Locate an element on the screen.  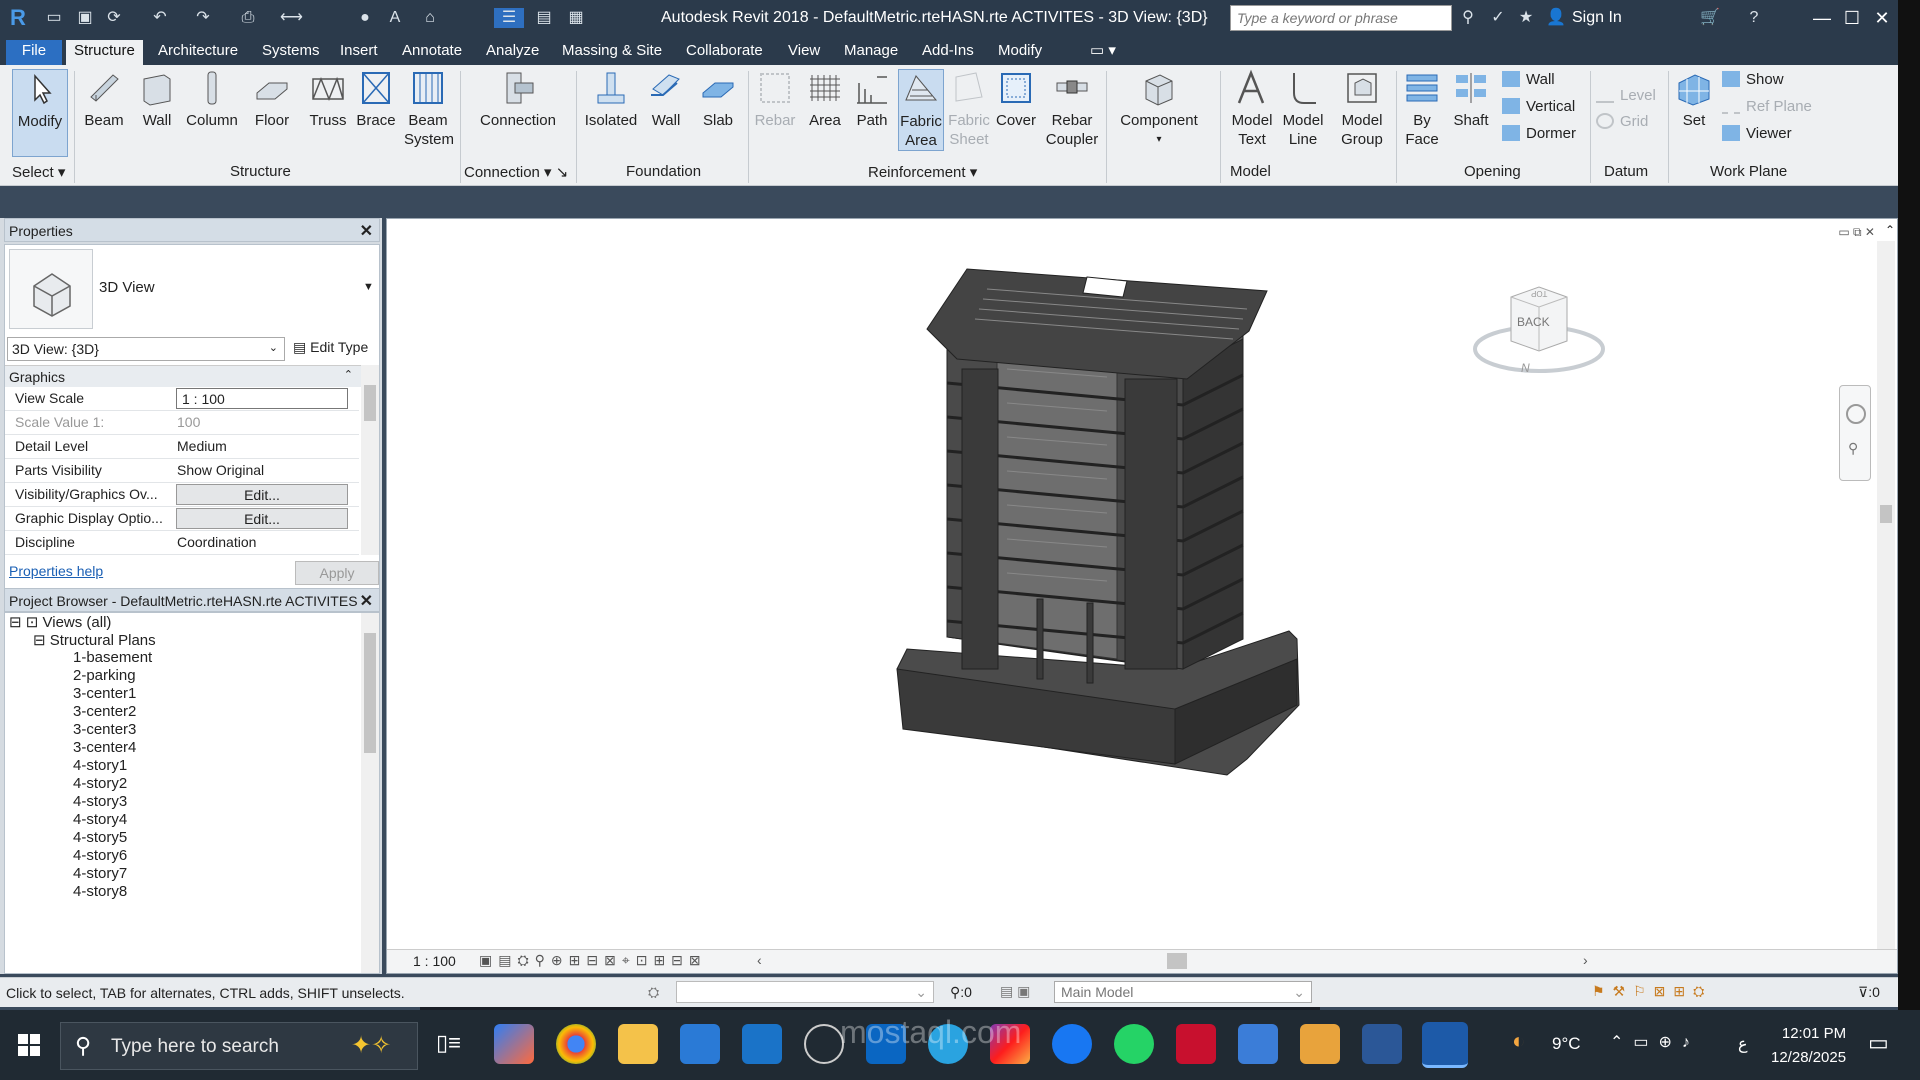
level-button: Level is located at coordinates (1626, 95).